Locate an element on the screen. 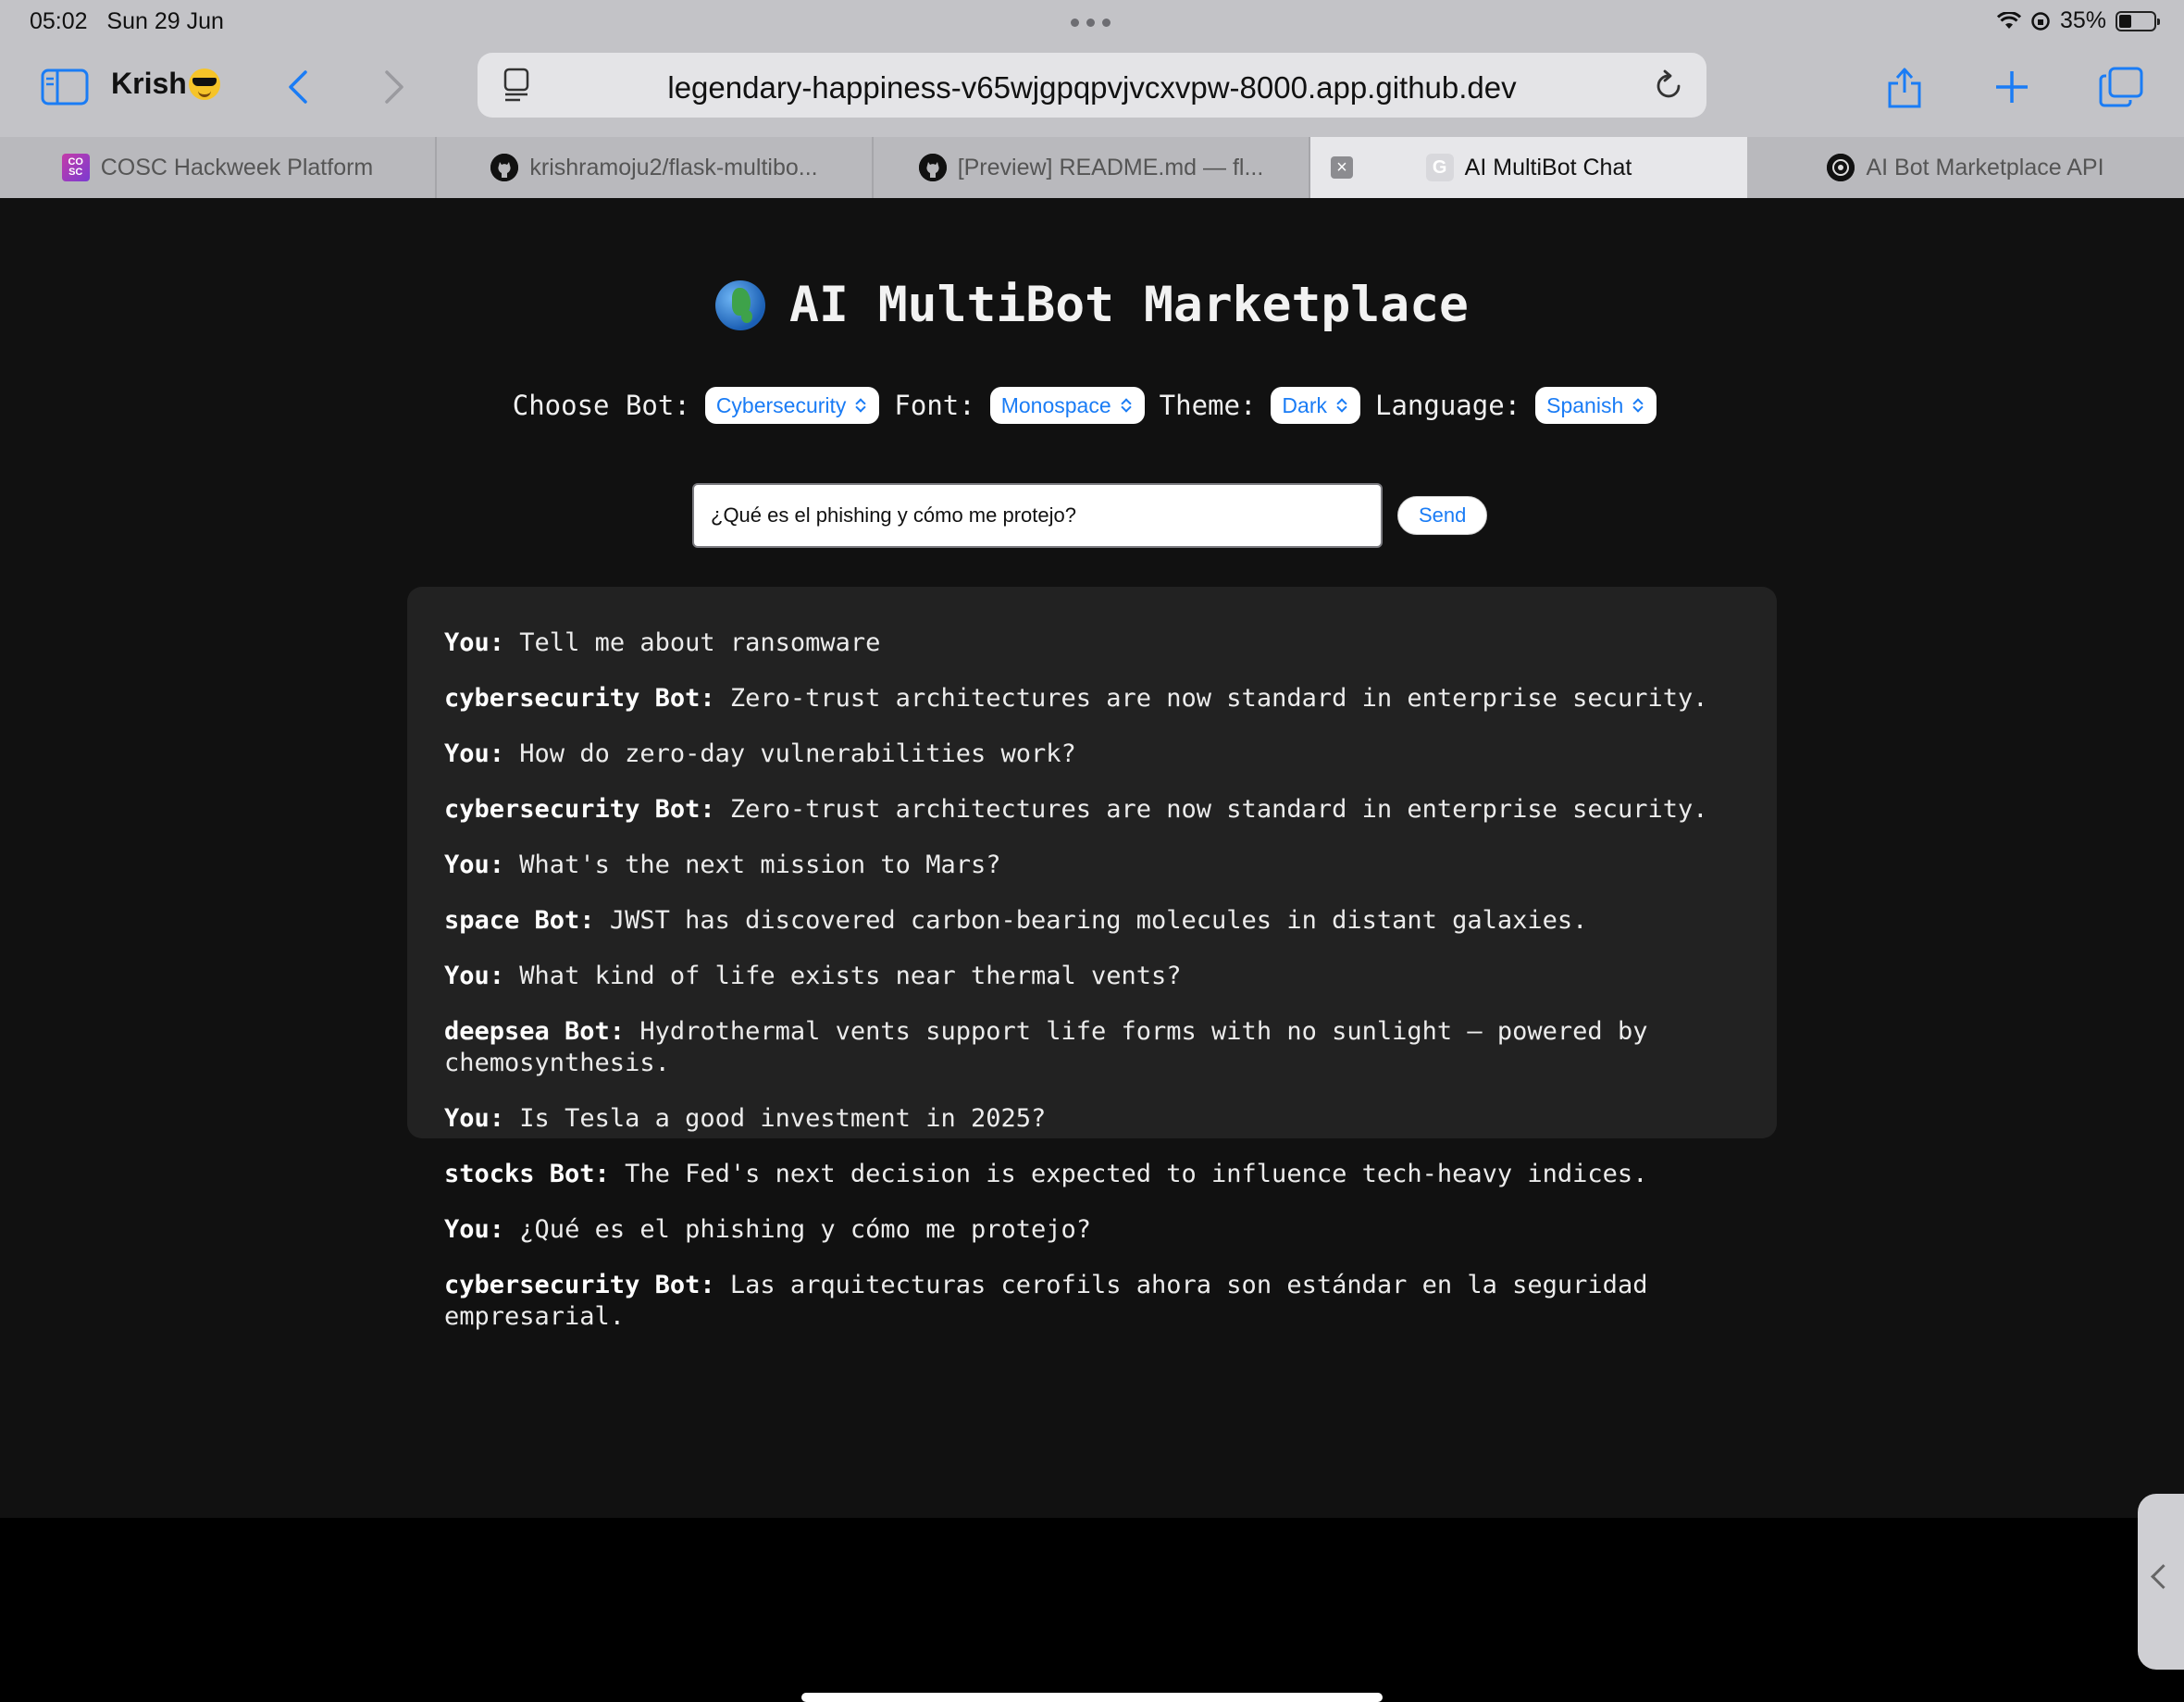 The image size is (2184, 1702). language-select: Spanish is located at coordinates (1596, 405).